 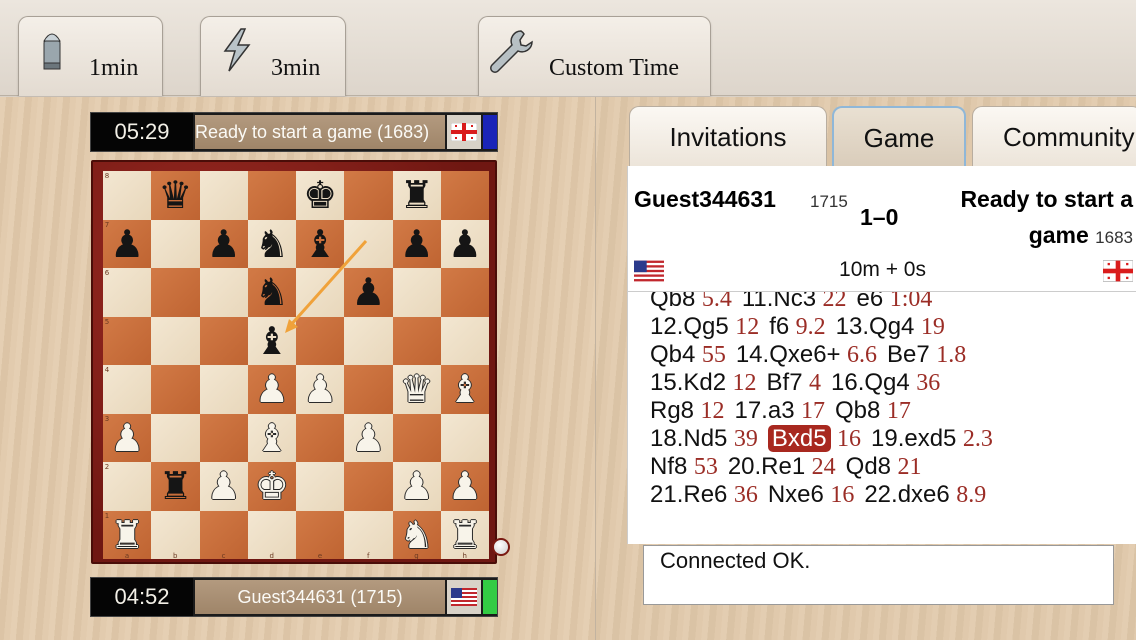 What do you see at coordinates (127, 389) in the screenshot?
I see `square-a4: 4` at bounding box center [127, 389].